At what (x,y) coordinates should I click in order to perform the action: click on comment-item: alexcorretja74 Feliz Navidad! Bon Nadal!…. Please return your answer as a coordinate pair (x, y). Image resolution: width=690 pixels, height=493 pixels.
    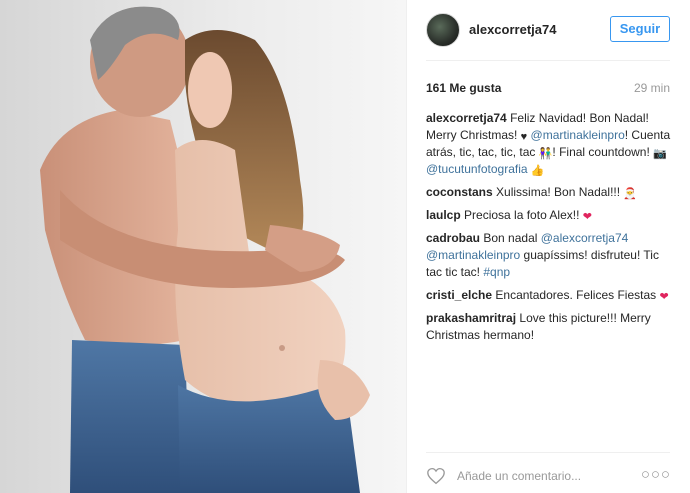
    Looking at the image, I should click on (550, 144).